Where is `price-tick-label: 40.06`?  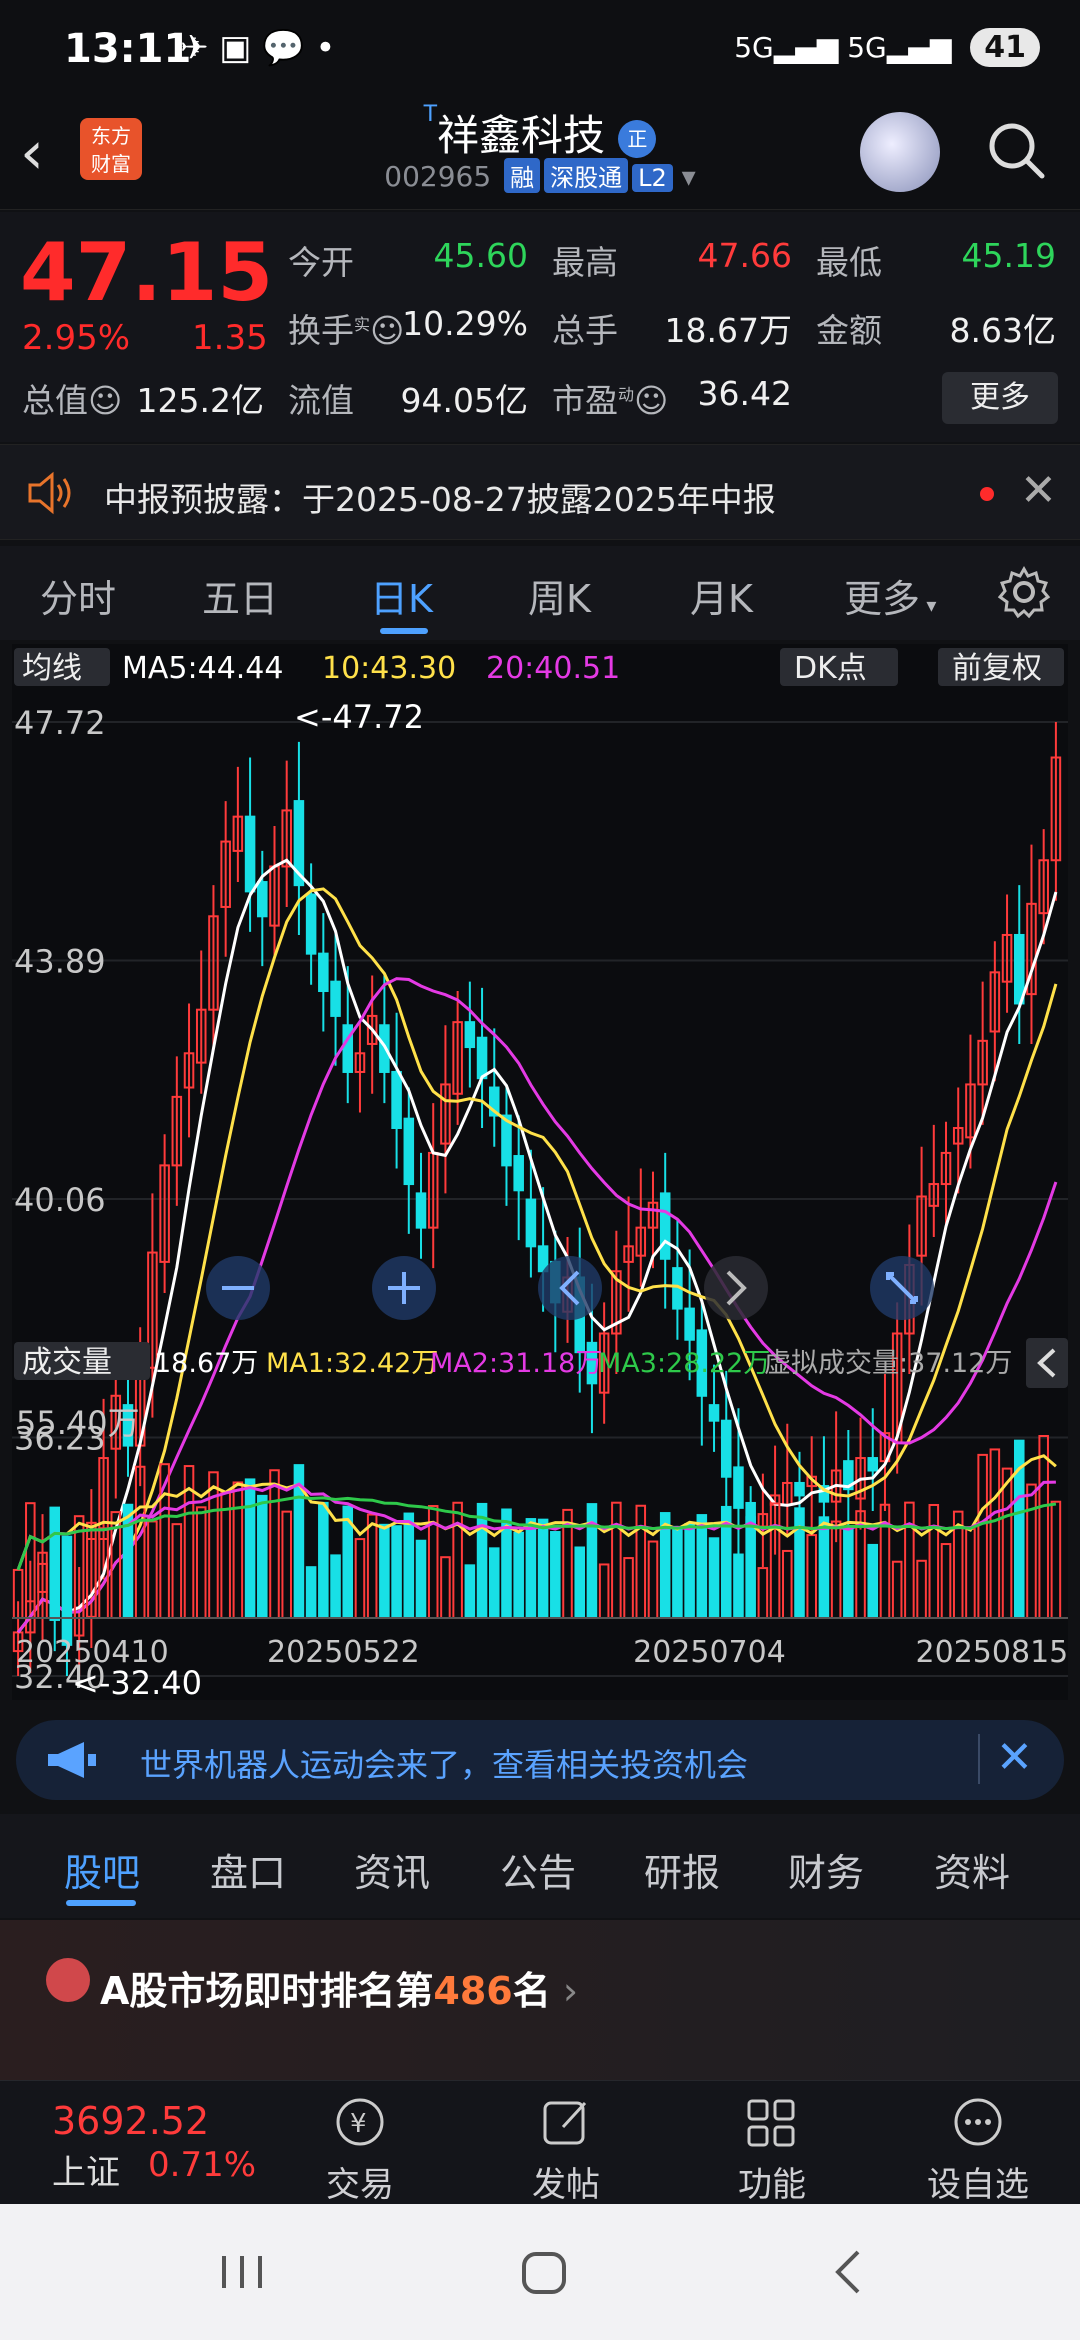 price-tick-label: 40.06 is located at coordinates (60, 1200).